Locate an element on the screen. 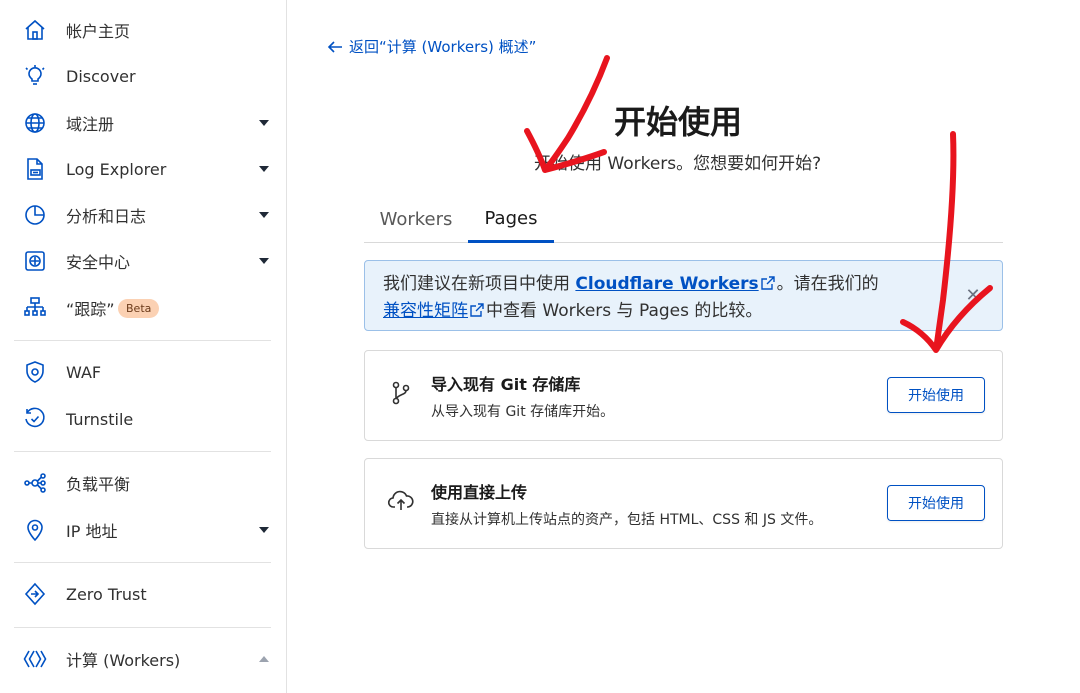 The image size is (1080, 693). close-icon: ✕ is located at coordinates (973, 296).